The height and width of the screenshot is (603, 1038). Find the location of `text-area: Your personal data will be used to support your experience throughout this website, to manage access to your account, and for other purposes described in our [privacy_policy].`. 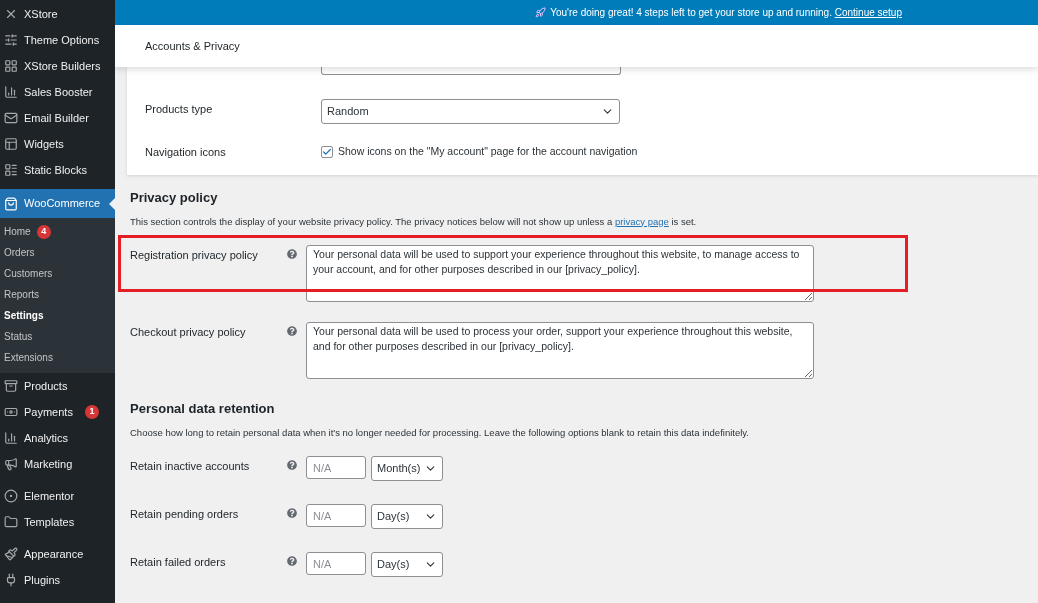

text-area: Your personal data will be used to support your experience throughout this website, to manage access to your account, and for other purposes described in our [privacy_policy]. is located at coordinates (560, 273).